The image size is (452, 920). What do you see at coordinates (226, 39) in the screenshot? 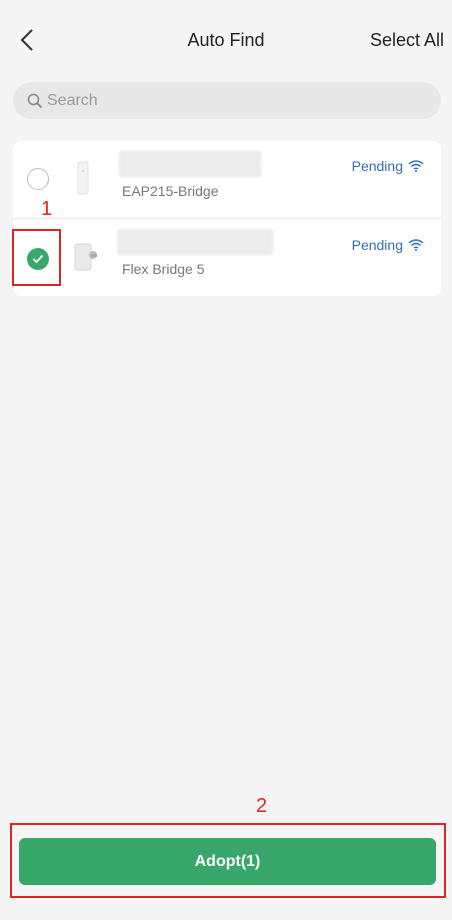
I see `top-bar: Auto Find Select All` at bounding box center [226, 39].